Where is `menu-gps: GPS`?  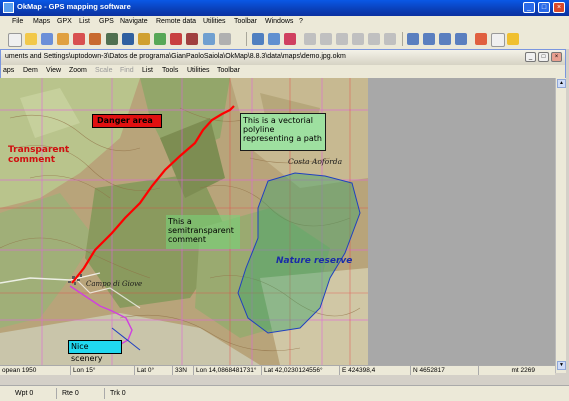 menu-gps: GPS is located at coordinates (106, 21).